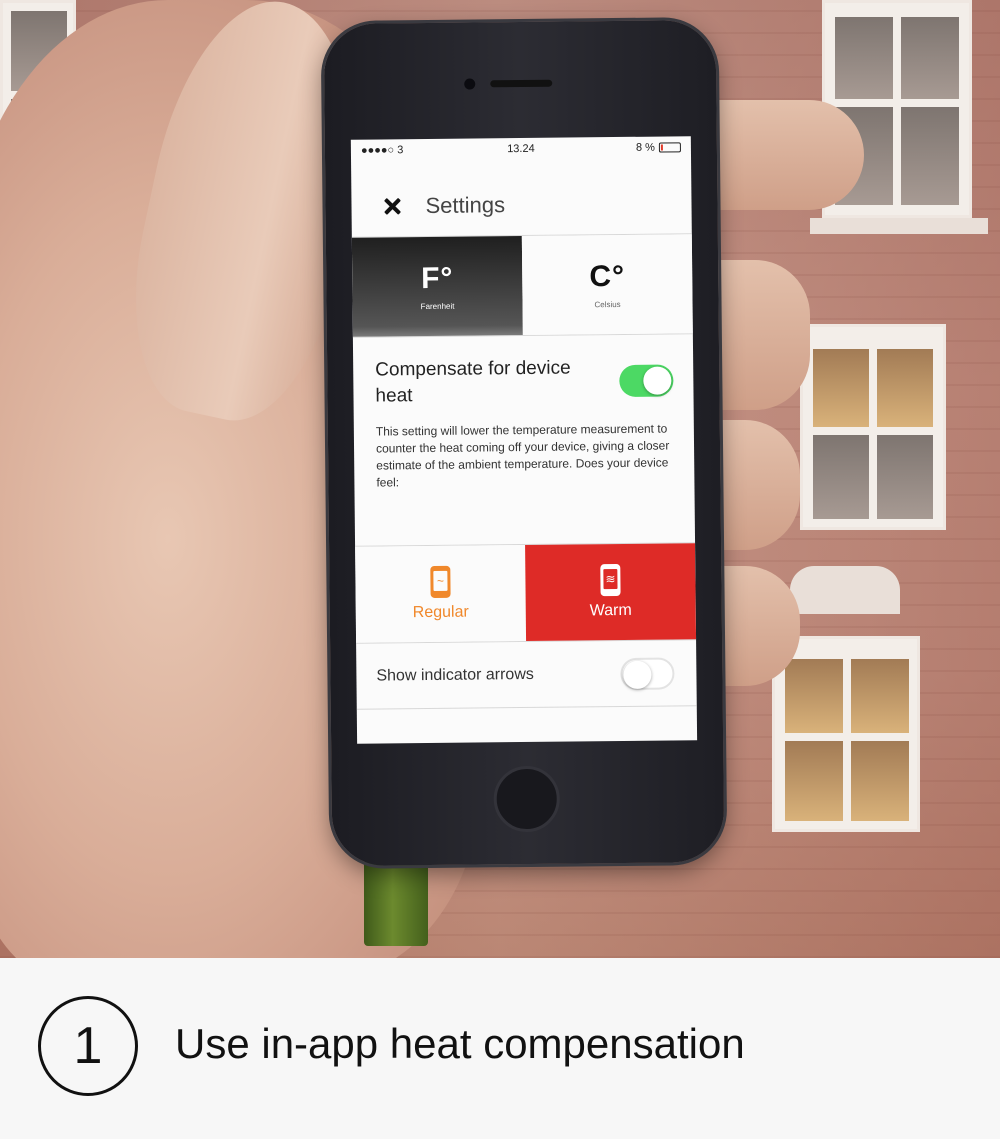 The width and height of the screenshot is (1000, 1139). I want to click on battery-percent: 8 %, so click(645, 147).